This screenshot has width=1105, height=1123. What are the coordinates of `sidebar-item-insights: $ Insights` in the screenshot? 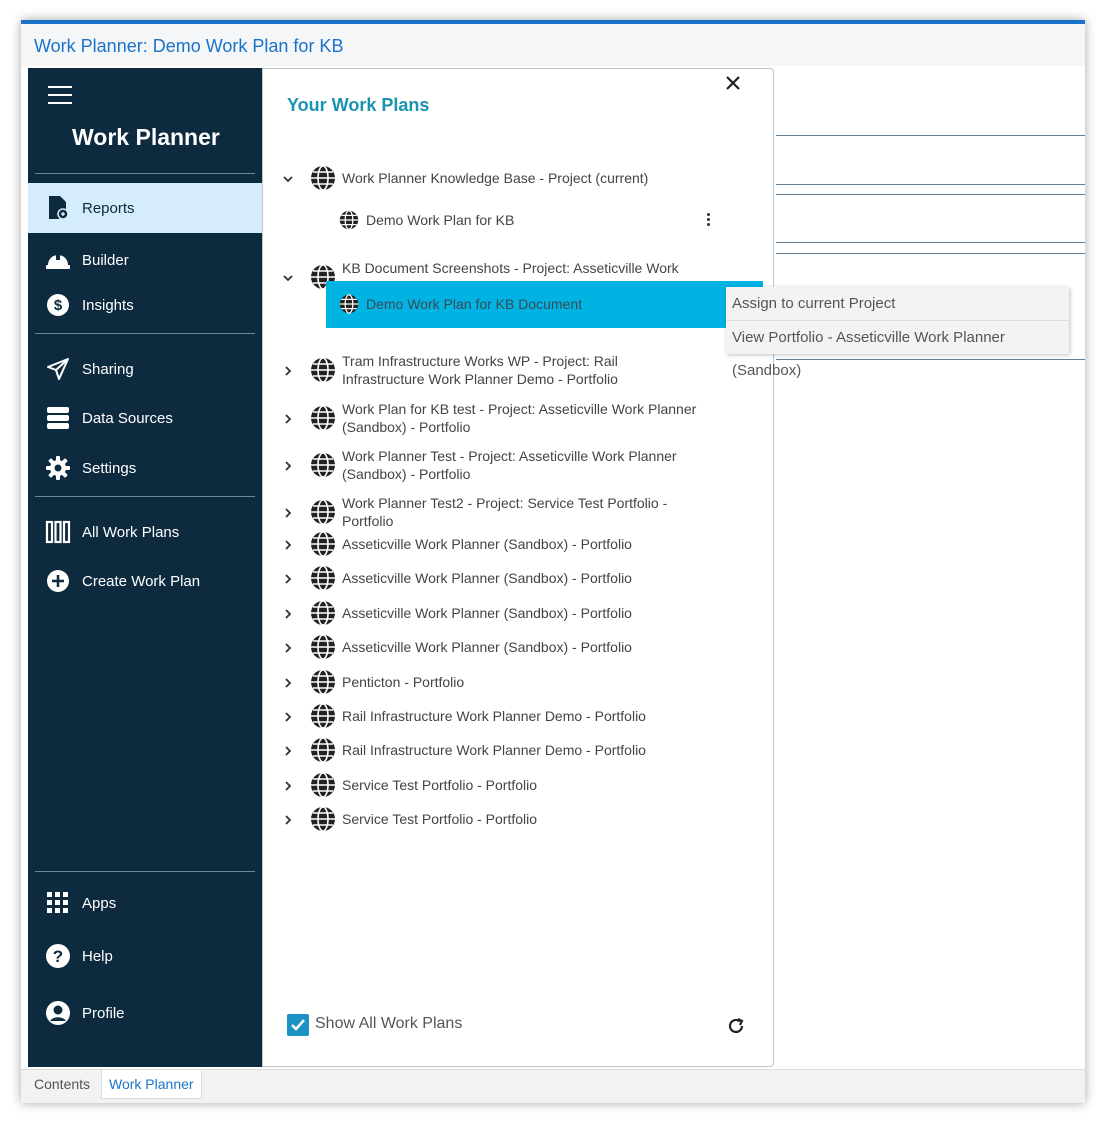 It's located at (145, 305).